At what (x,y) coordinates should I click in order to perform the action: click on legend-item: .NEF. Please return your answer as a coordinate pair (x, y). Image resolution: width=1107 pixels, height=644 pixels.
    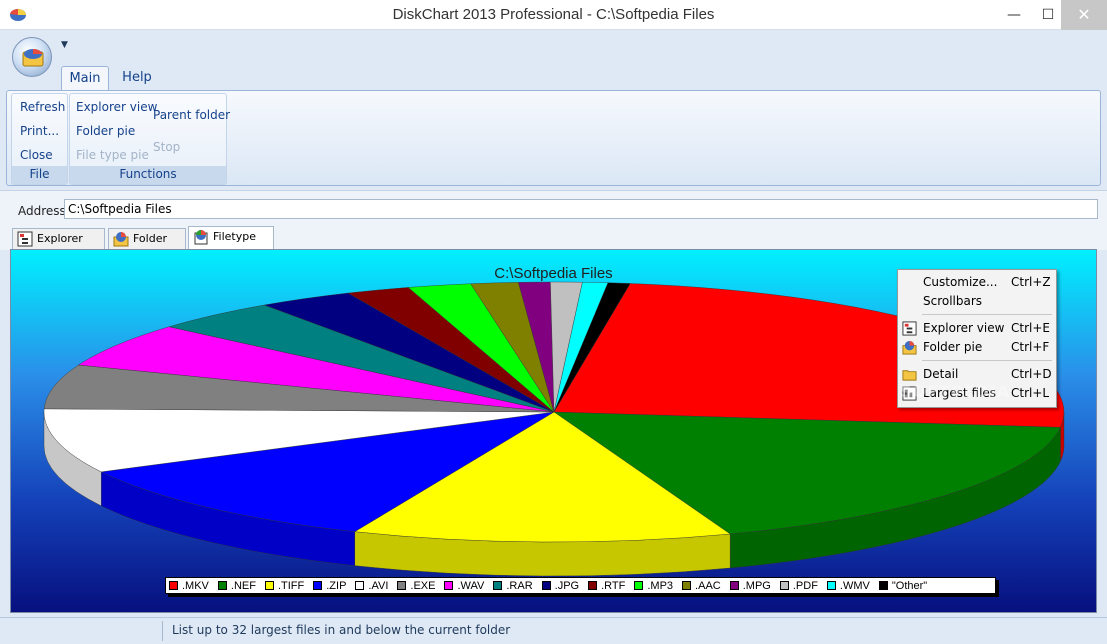
    Looking at the image, I should click on (236, 585).